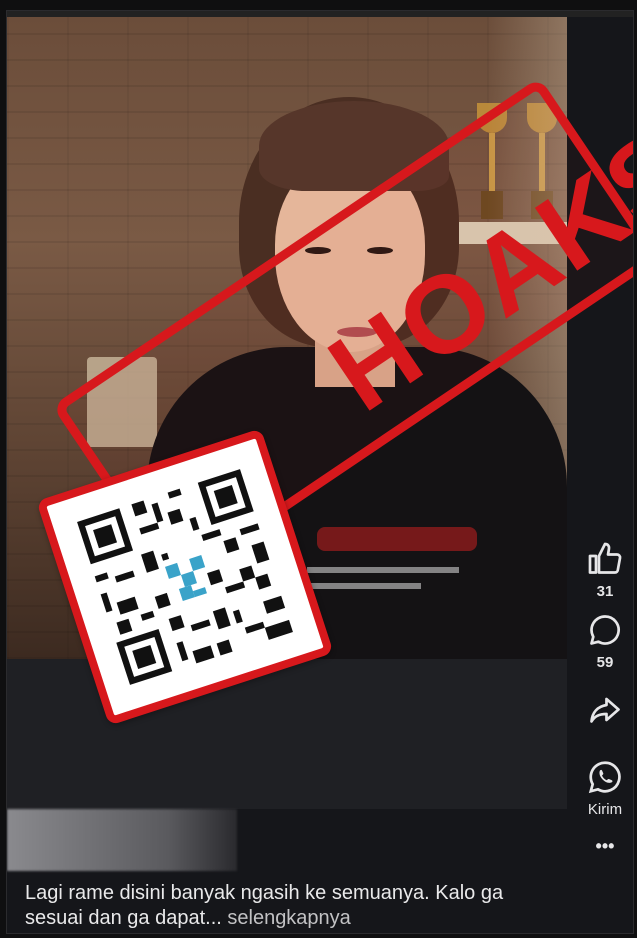  I want to click on like-count: 31, so click(605, 591).